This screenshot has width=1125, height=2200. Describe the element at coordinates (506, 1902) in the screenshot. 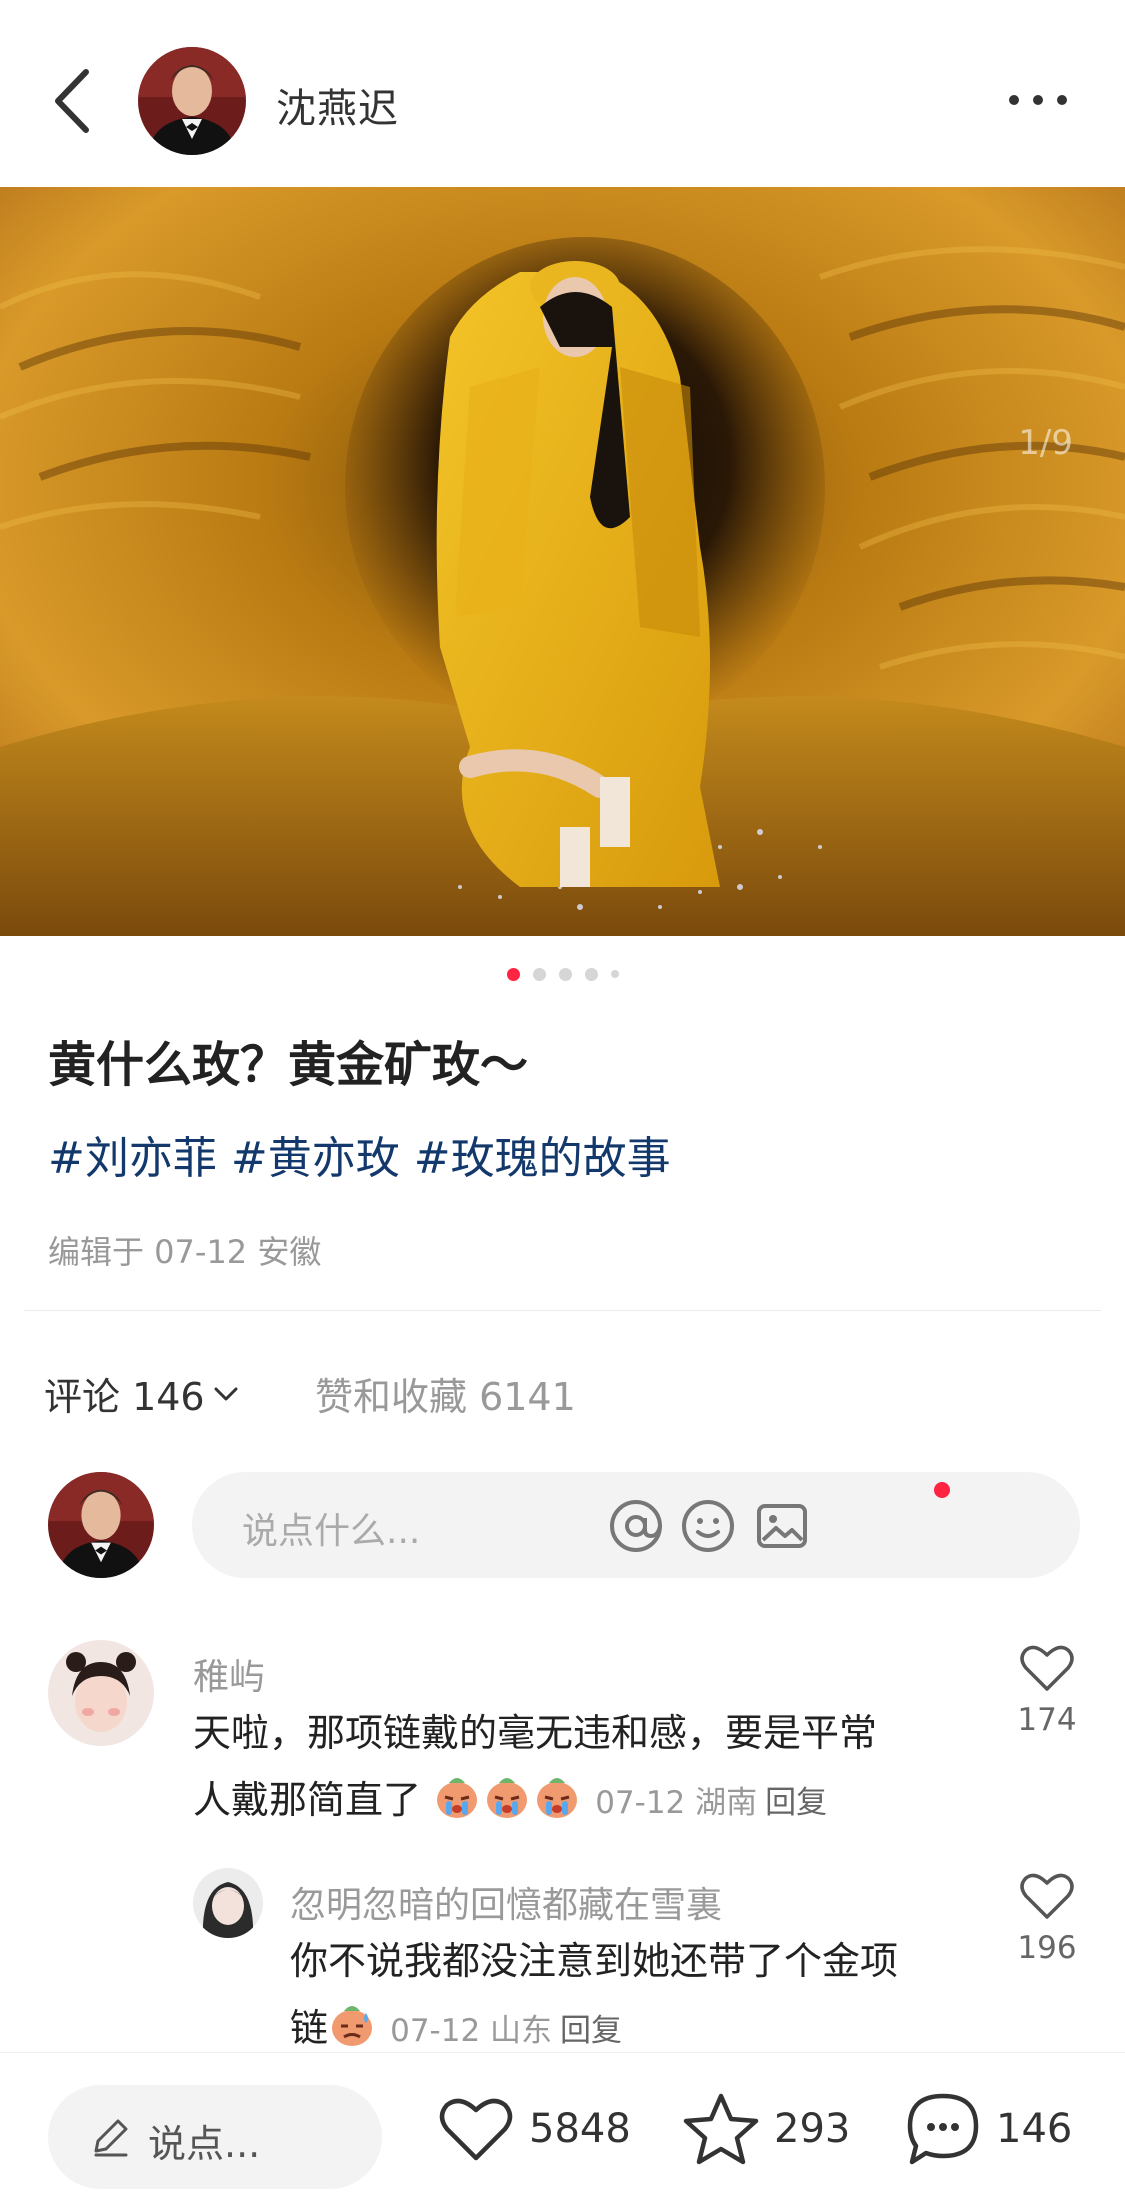

I see `commenter-name: 忽明忽暗的回憶都藏在雪裏` at that location.